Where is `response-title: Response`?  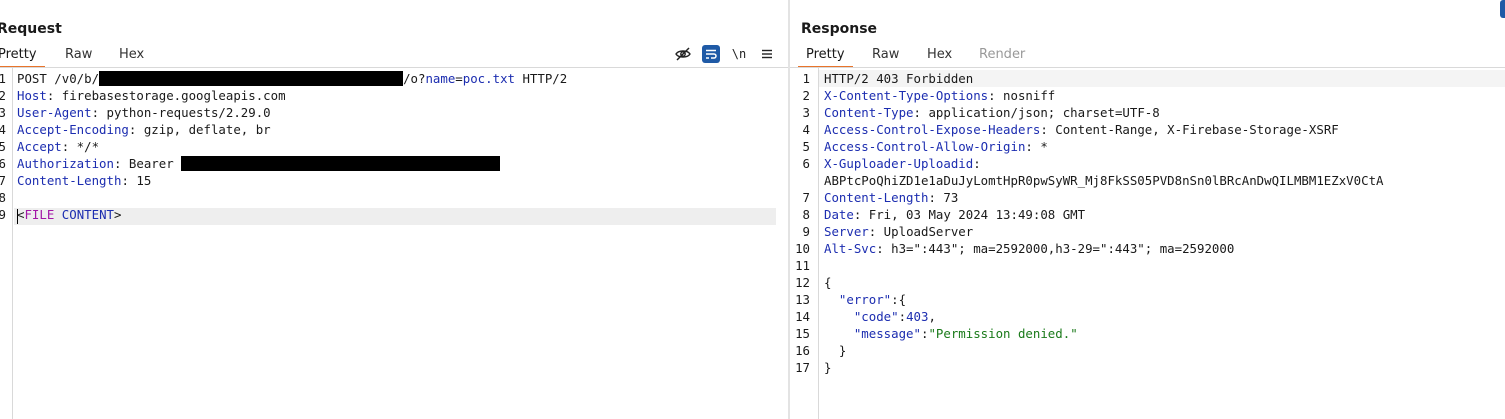 response-title: Response is located at coordinates (839, 29).